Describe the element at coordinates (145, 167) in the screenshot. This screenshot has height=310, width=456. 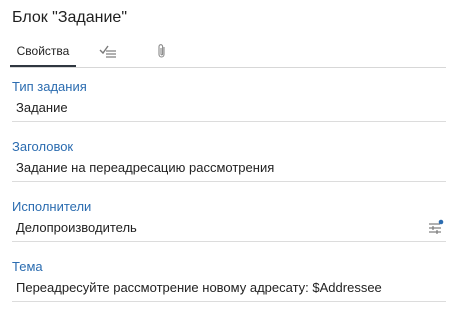
I see `heading-value: Задание на переадресацию рассмотрения` at that location.